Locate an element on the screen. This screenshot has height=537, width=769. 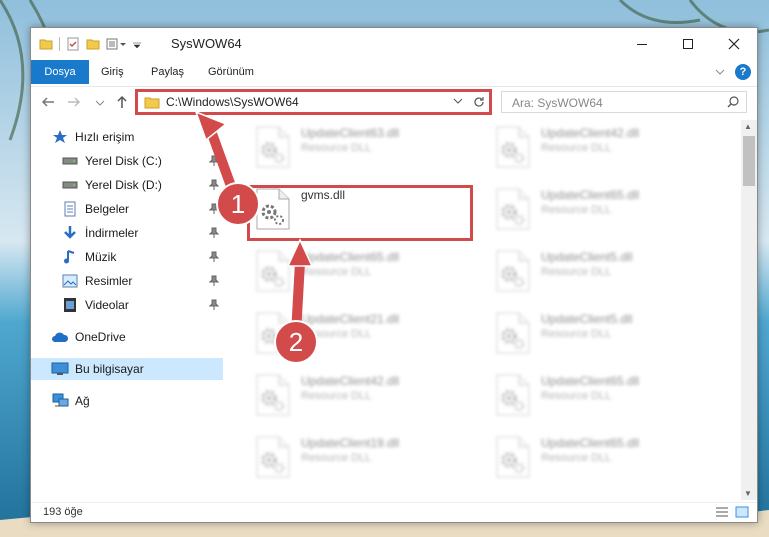
folder-icon is located at coordinates (46, 44).